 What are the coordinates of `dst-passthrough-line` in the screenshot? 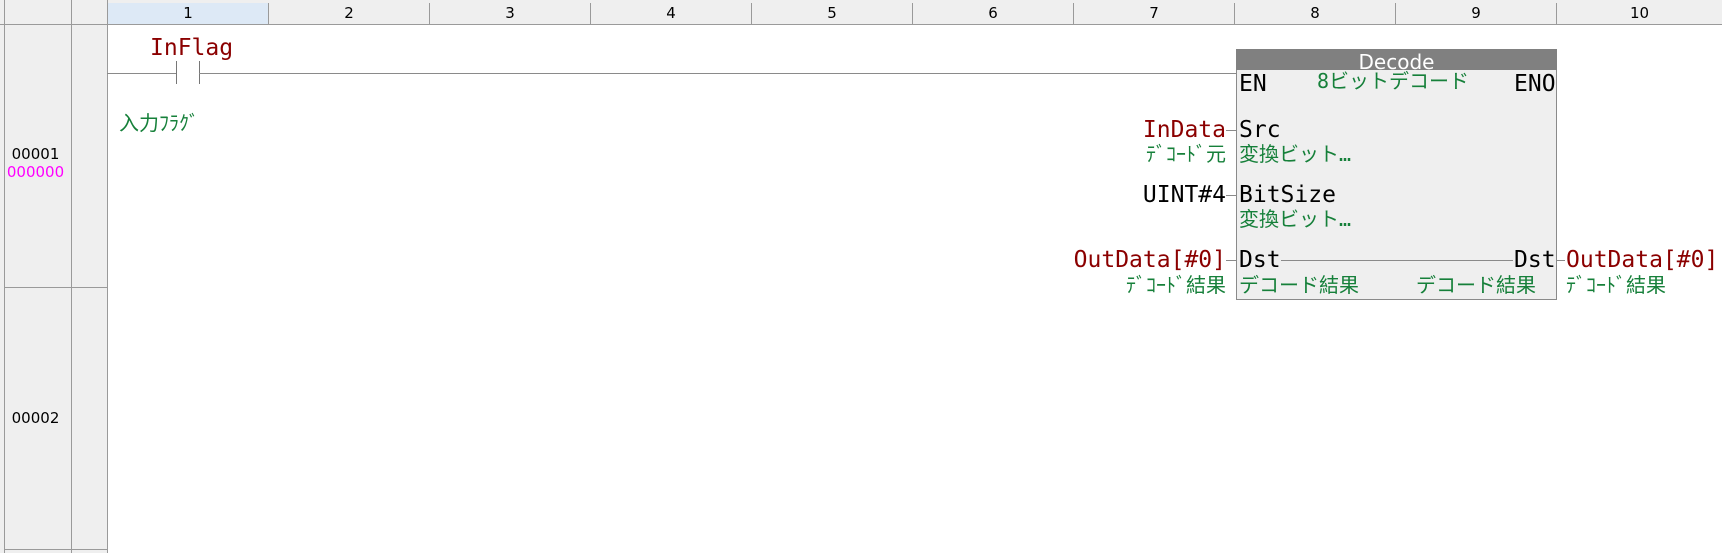 It's located at (1397, 260).